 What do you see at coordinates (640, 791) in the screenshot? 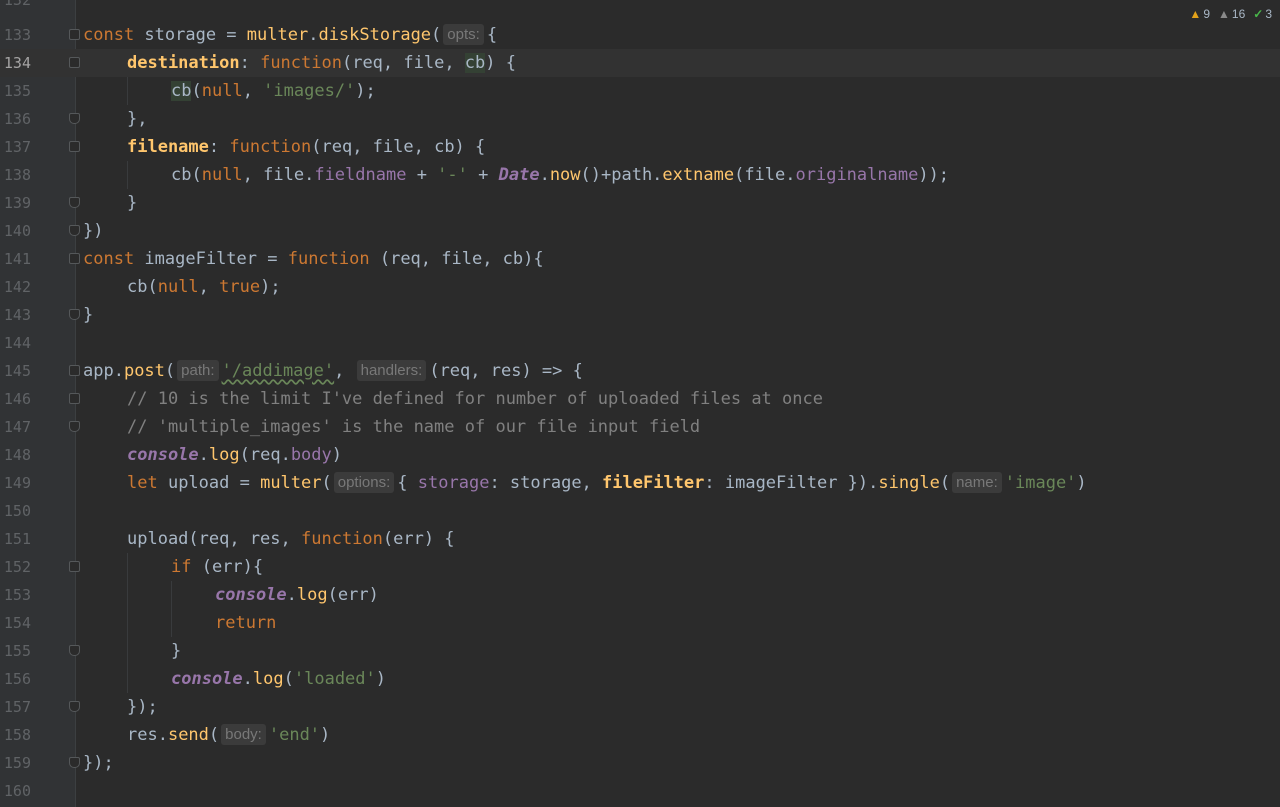
I see `code-line: 160` at bounding box center [640, 791].